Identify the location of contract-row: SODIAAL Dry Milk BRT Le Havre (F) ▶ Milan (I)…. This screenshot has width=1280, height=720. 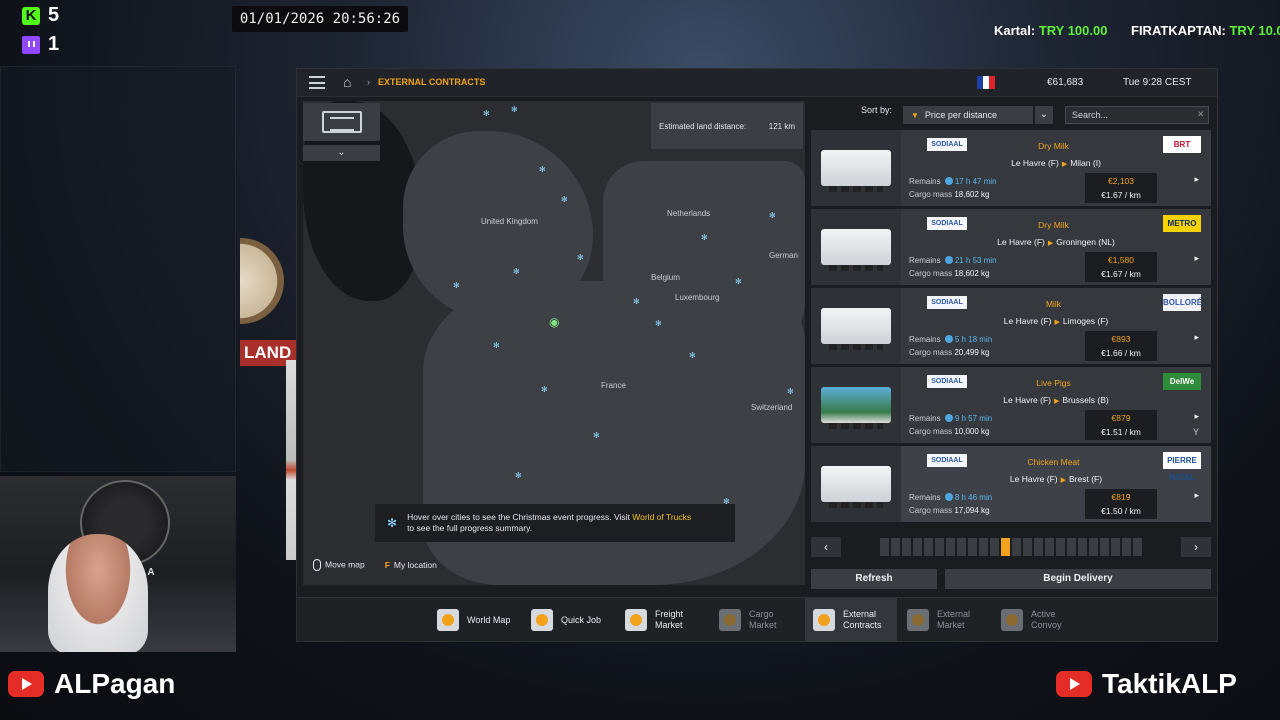
(1011, 168).